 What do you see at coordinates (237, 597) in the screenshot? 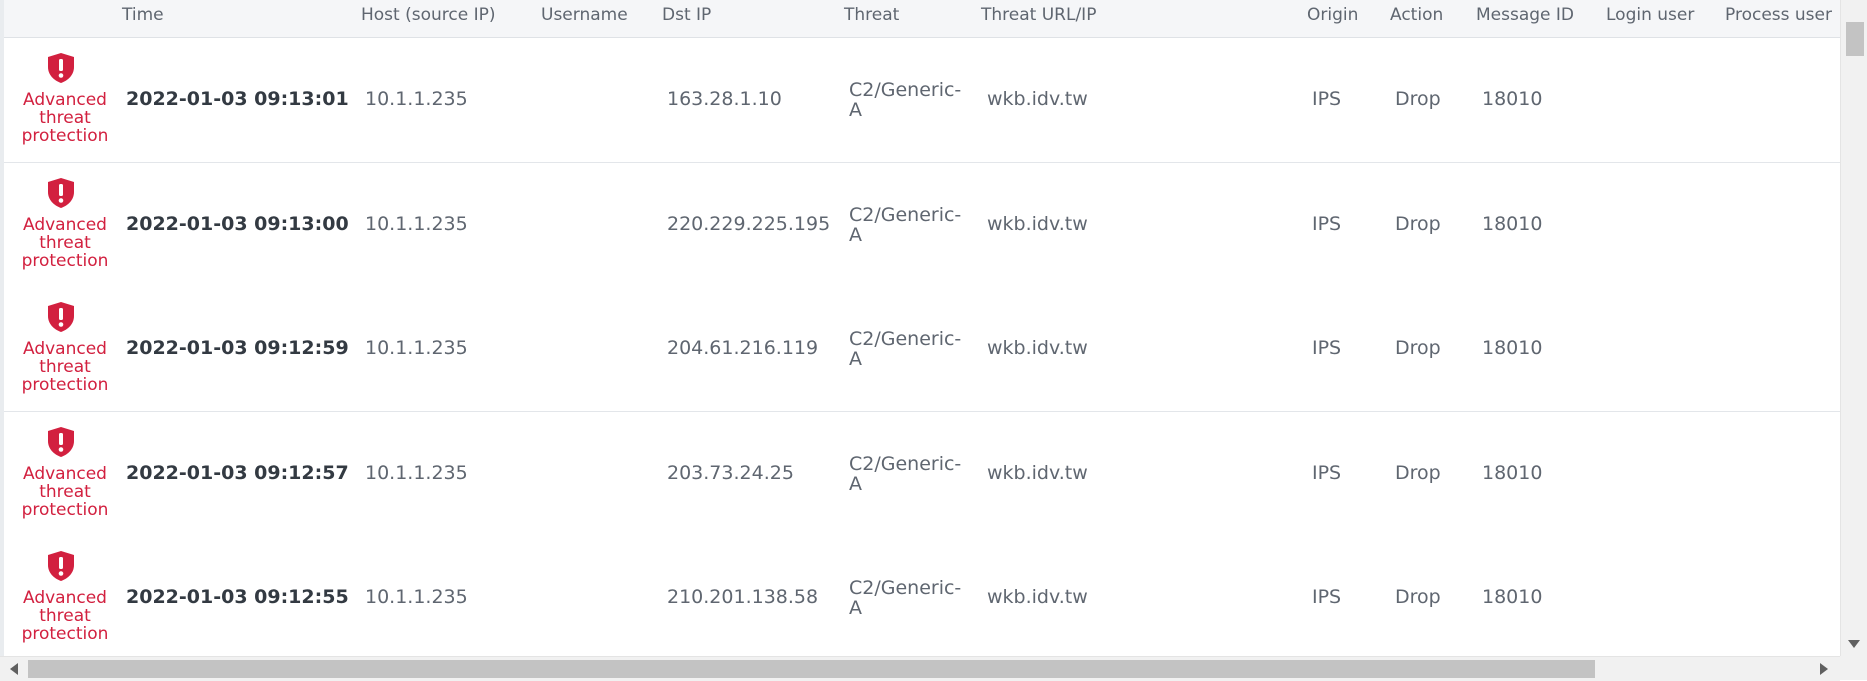
I see `time-cell: 2022-01-03 09:12:55` at bounding box center [237, 597].